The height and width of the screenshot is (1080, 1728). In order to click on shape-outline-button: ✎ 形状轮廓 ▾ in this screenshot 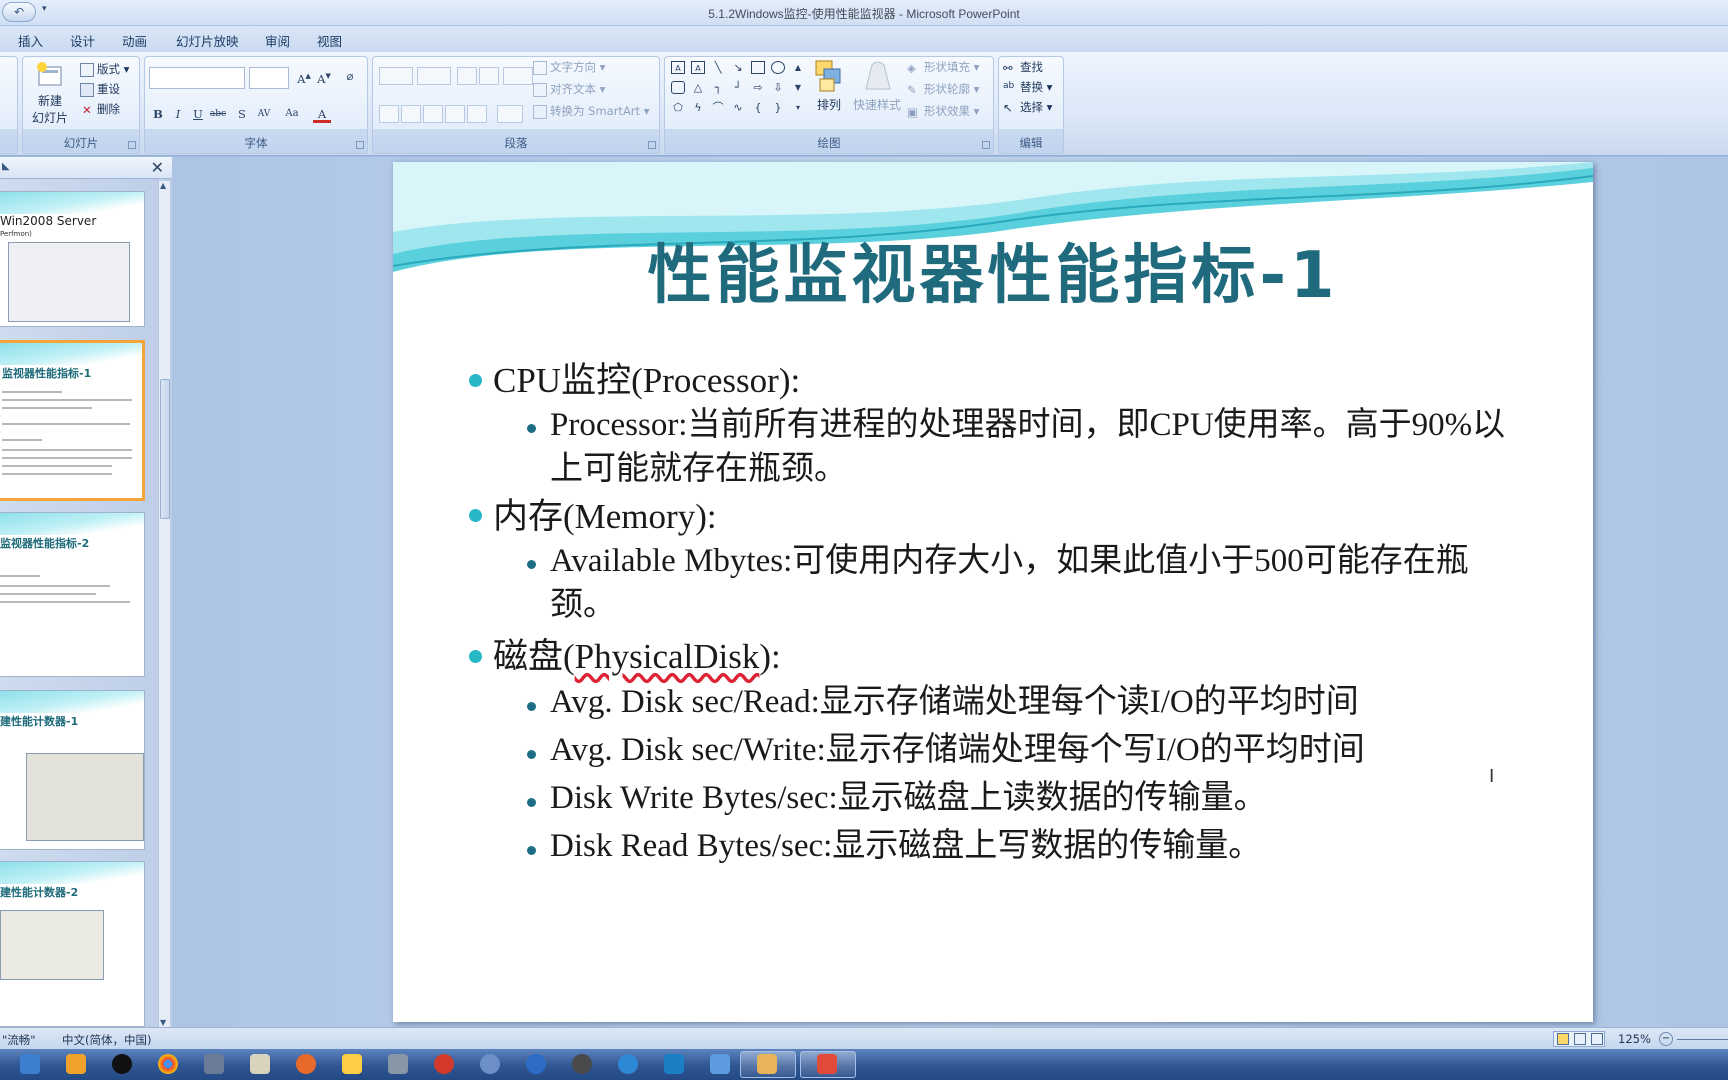, I will do `click(943, 89)`.